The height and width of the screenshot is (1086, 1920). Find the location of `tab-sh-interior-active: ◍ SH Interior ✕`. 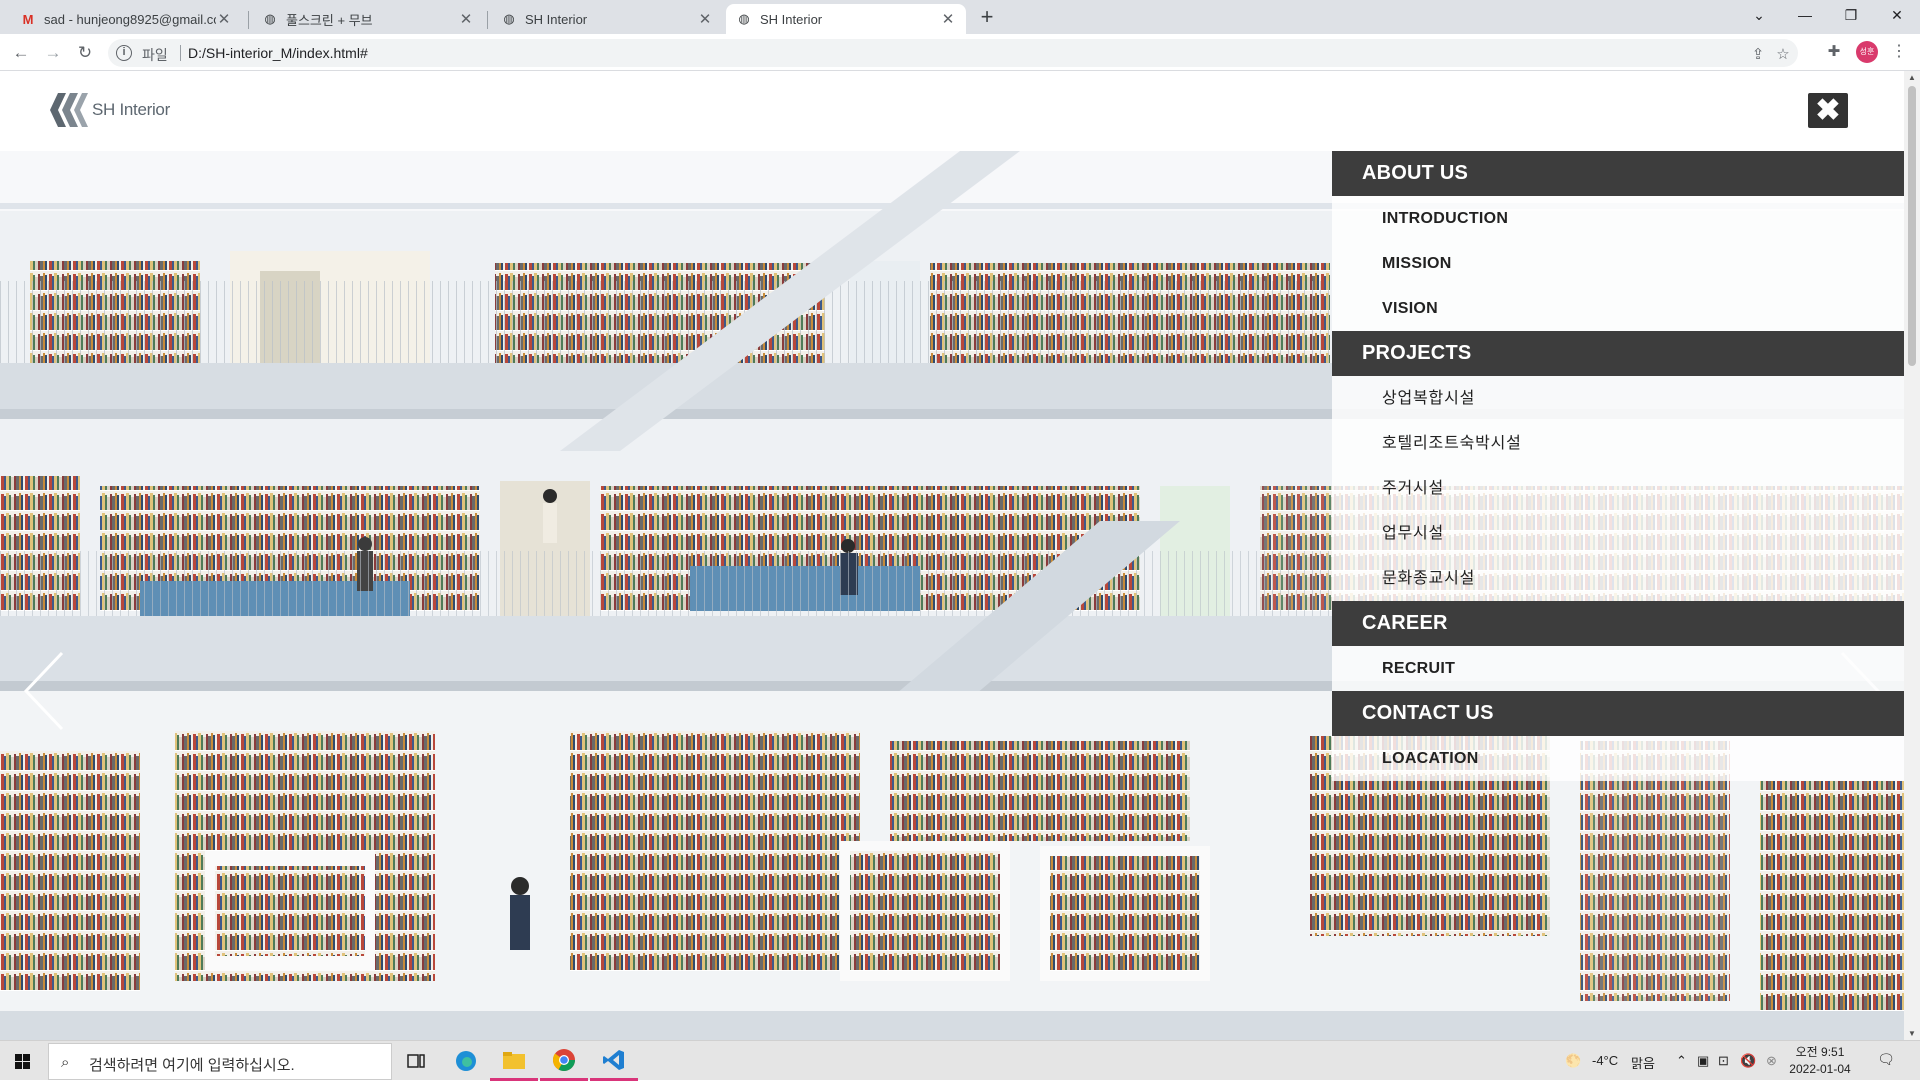

tab-sh-interior-active: ◍ SH Interior ✕ is located at coordinates (846, 19).